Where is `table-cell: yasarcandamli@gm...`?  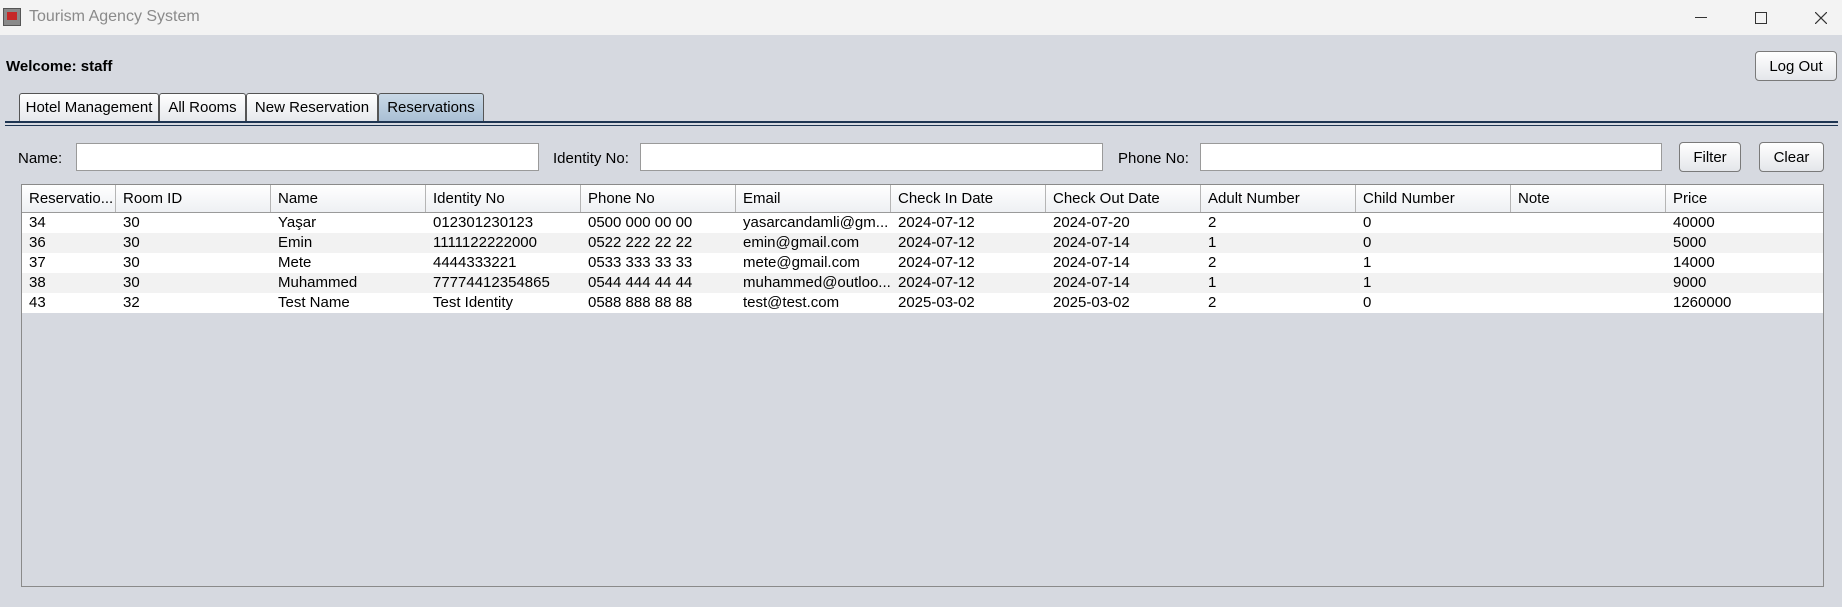 table-cell: yasarcandamli@gm... is located at coordinates (816, 222).